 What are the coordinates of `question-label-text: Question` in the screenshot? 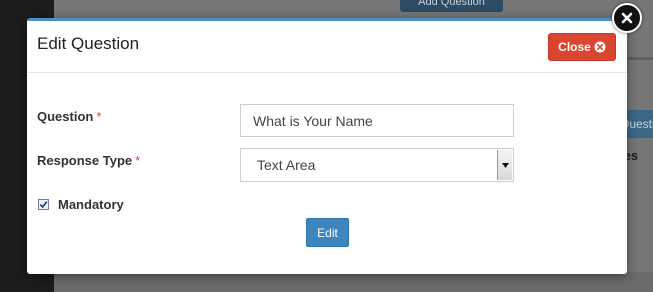 It's located at (65, 116).